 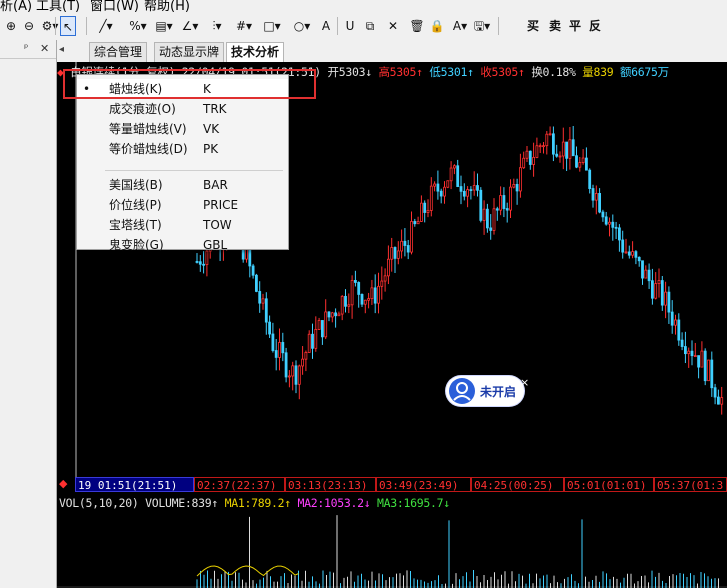 What do you see at coordinates (555, 26) in the screenshot?
I see `trade-button-1: 卖` at bounding box center [555, 26].